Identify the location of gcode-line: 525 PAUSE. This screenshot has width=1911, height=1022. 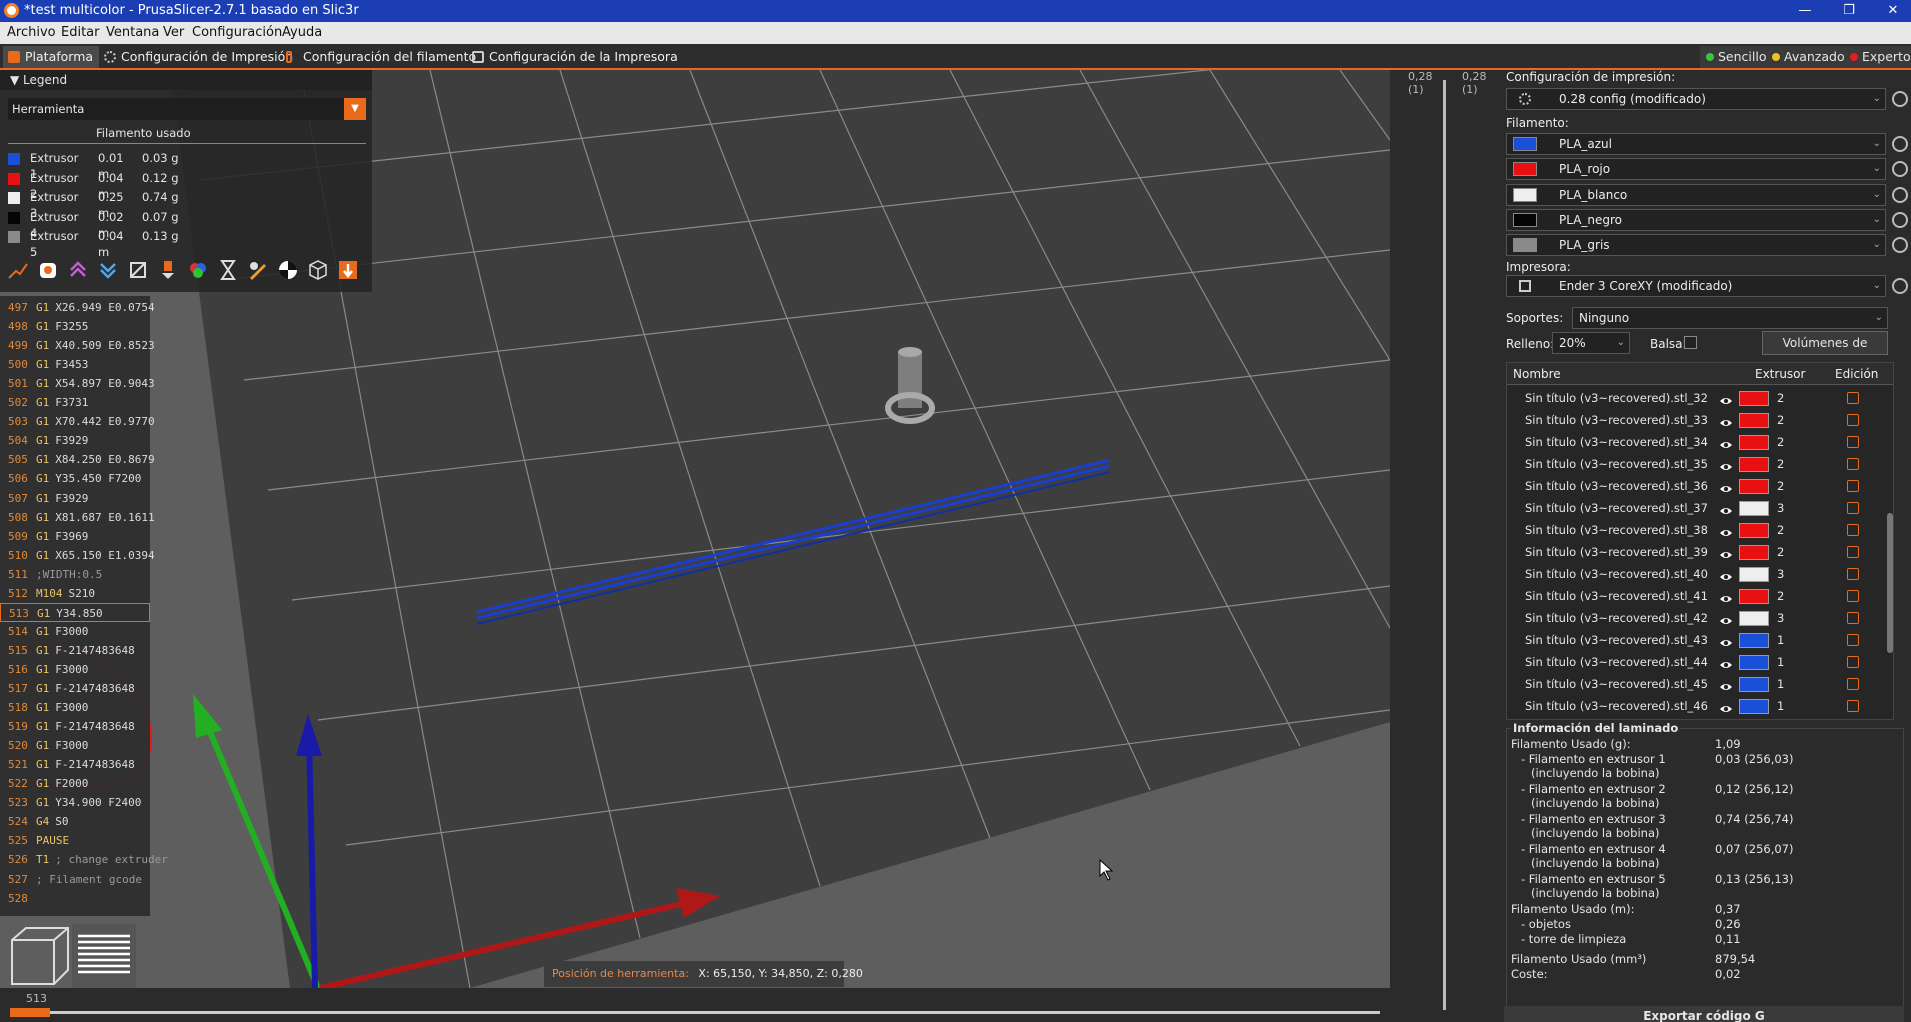
(75, 840).